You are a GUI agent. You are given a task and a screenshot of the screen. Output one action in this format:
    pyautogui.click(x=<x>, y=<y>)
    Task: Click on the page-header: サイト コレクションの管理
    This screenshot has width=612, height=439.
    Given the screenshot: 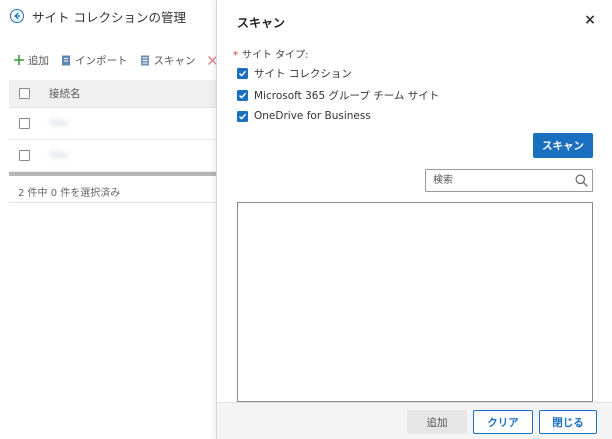 What is the action you would take?
    pyautogui.click(x=108, y=16)
    